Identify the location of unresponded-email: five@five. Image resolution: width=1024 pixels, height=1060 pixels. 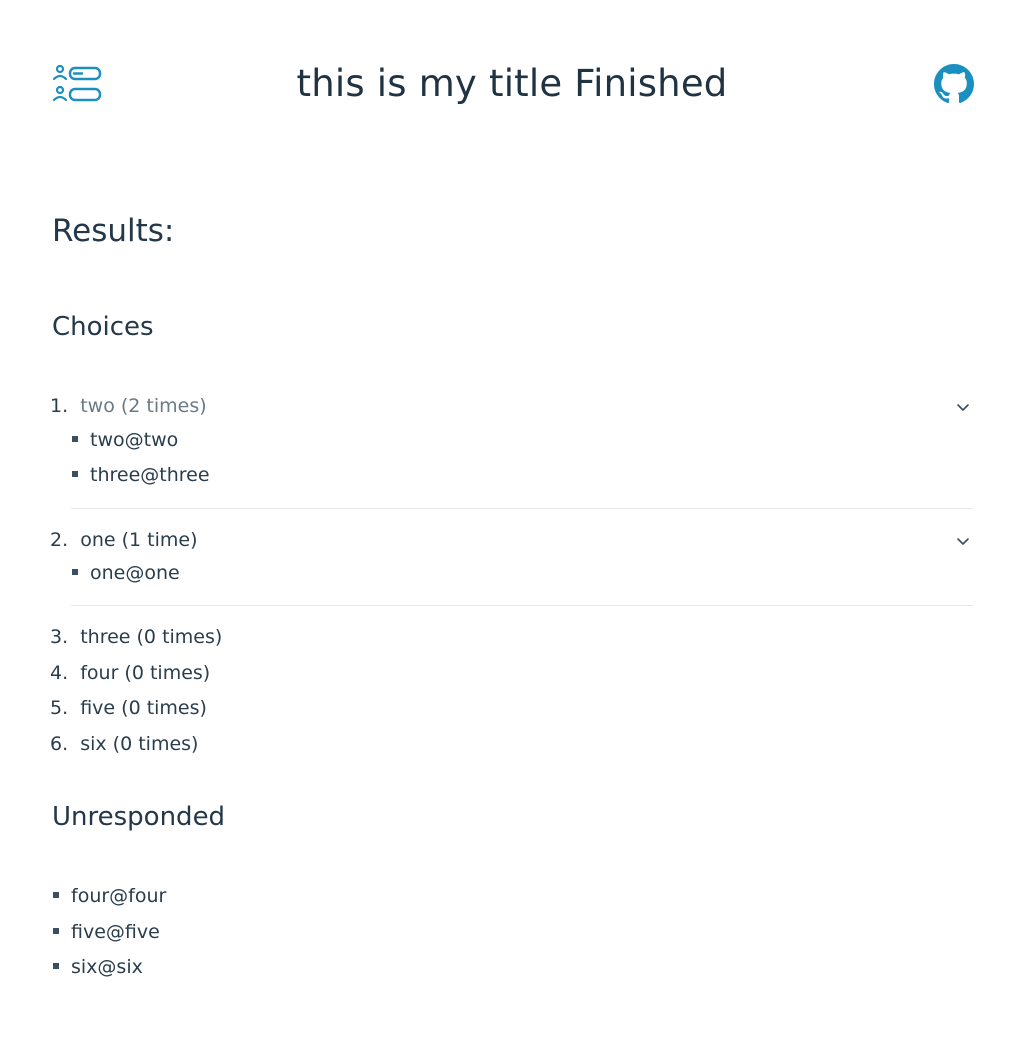
(115, 932).